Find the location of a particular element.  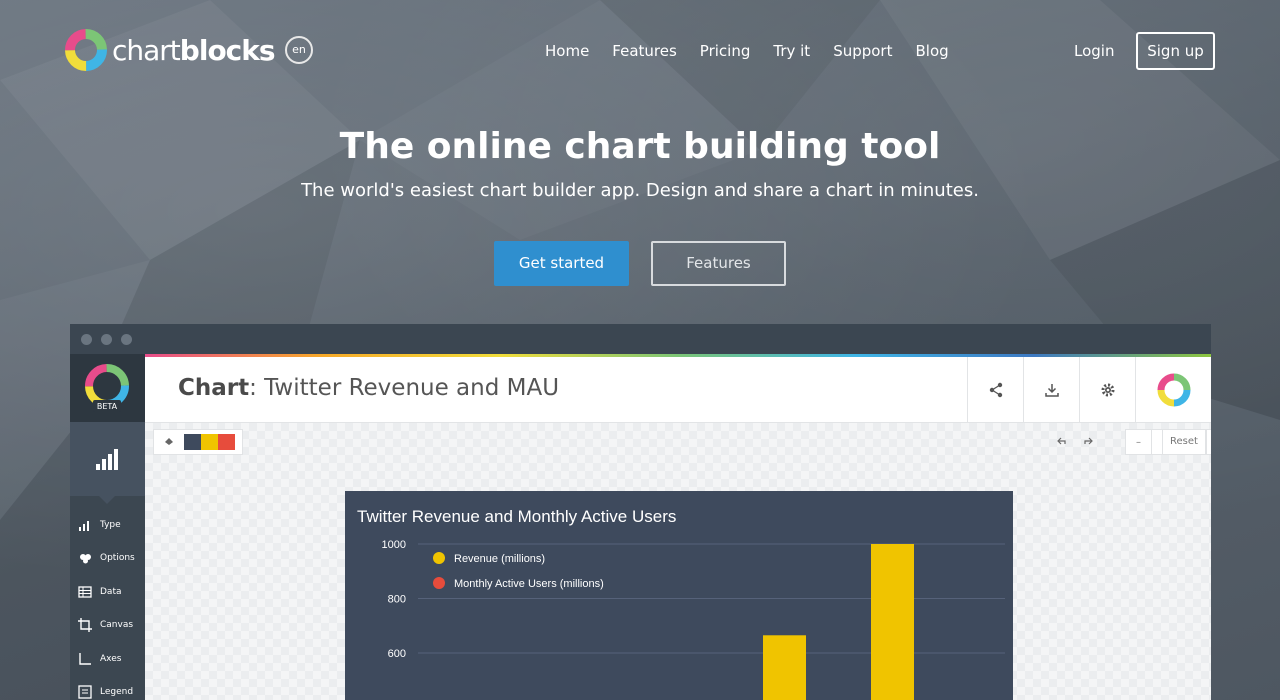

redo-icon is located at coordinates (1088, 441).